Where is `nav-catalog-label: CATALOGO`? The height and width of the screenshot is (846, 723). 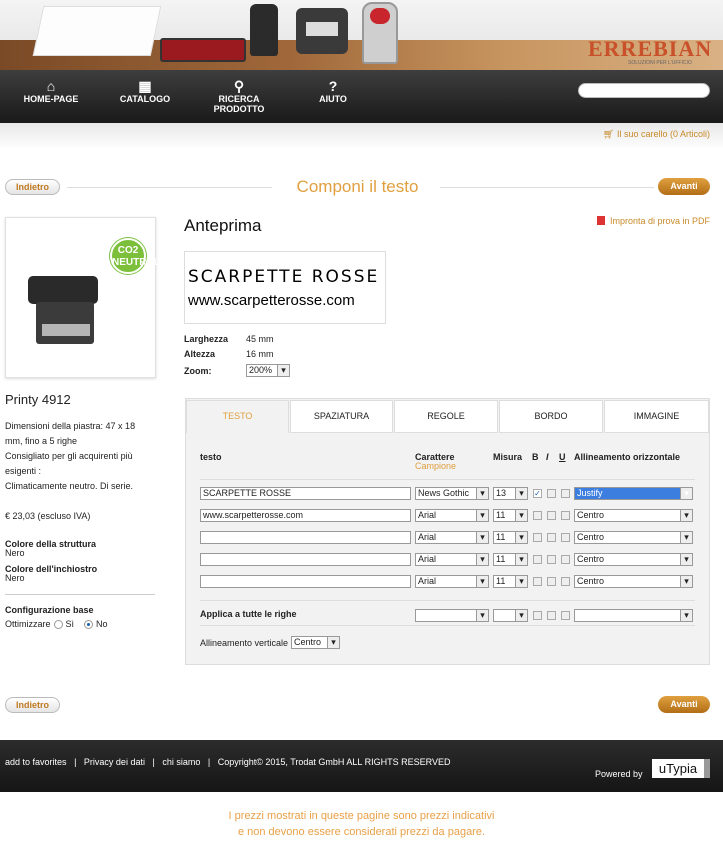
nav-catalog-label: CATALOGO is located at coordinates (145, 99).